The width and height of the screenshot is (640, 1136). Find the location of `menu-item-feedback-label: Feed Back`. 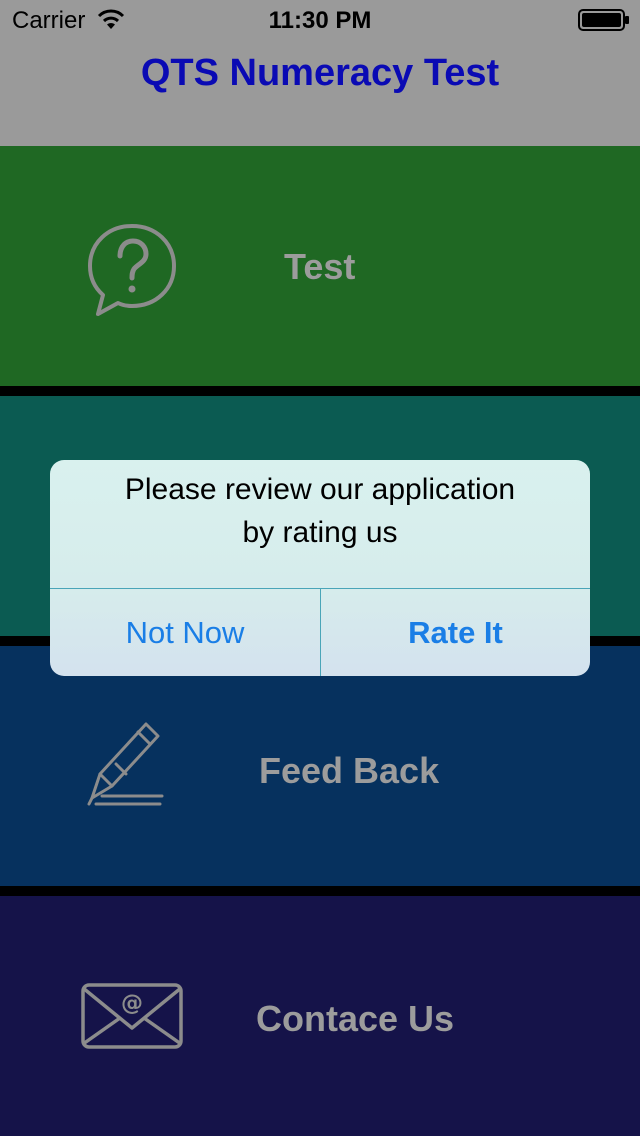

menu-item-feedback-label: Feed Back is located at coordinates (349, 770).